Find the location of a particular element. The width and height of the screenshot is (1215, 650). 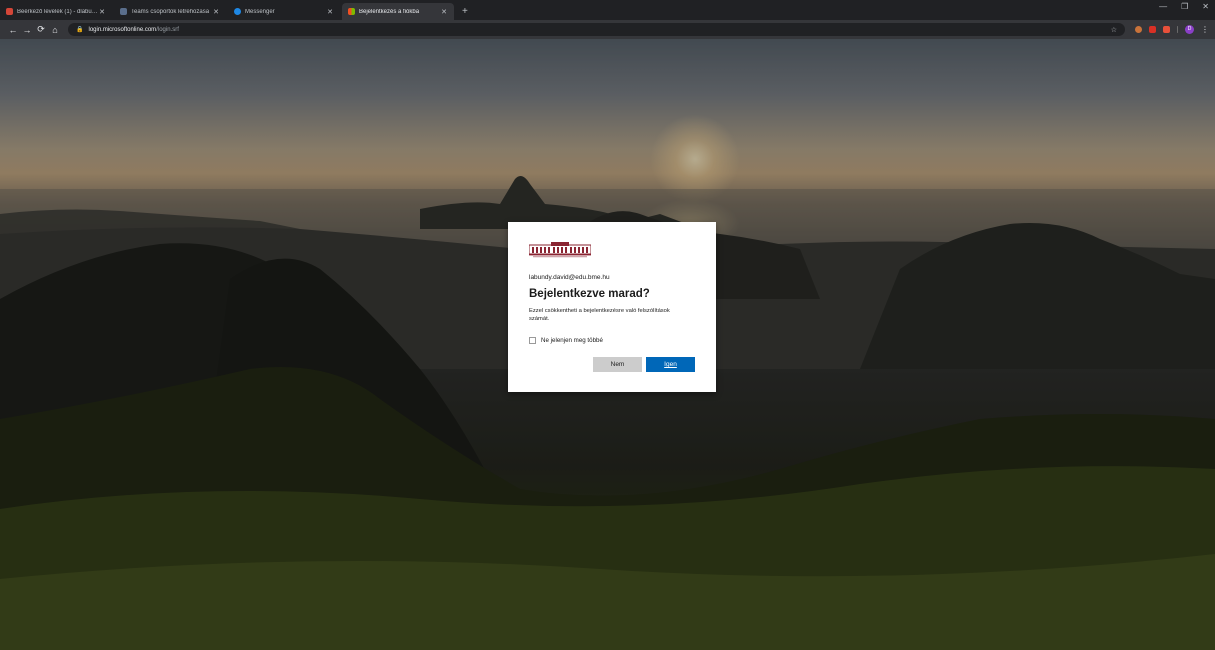

url-host: login.microsoftonline.com is located at coordinates (122, 29).